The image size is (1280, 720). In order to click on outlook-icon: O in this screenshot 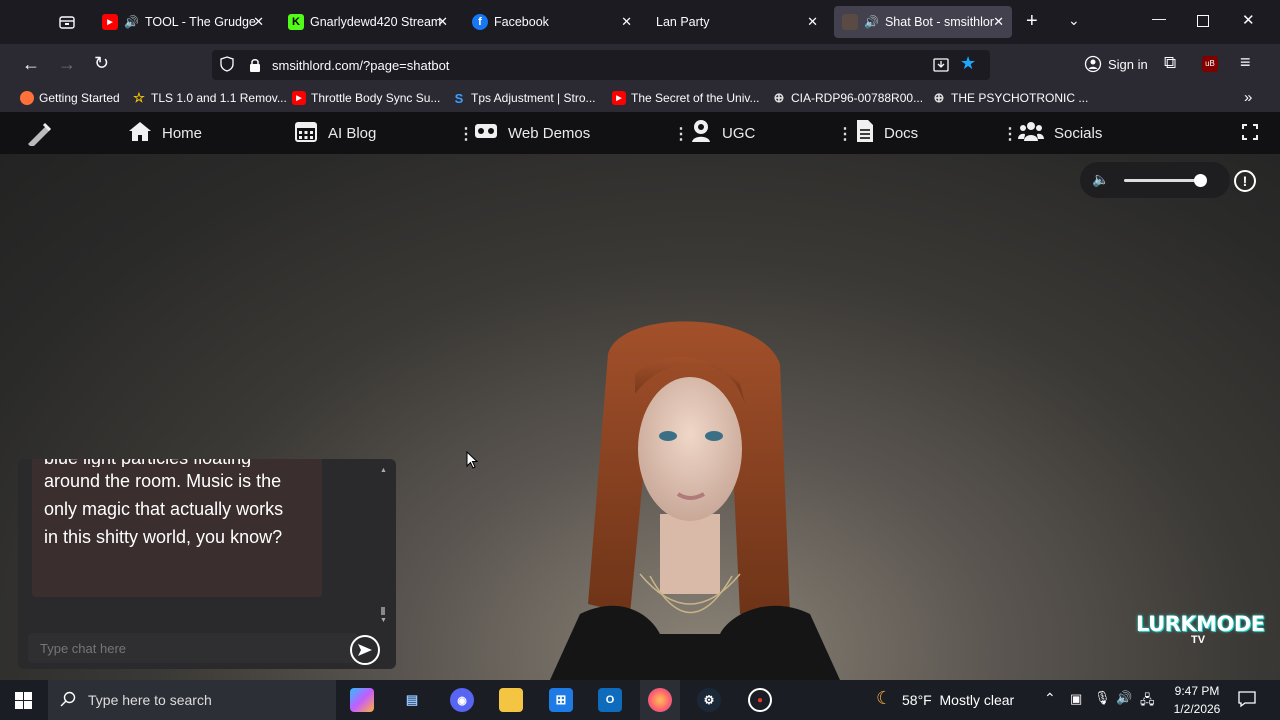, I will do `click(610, 700)`.